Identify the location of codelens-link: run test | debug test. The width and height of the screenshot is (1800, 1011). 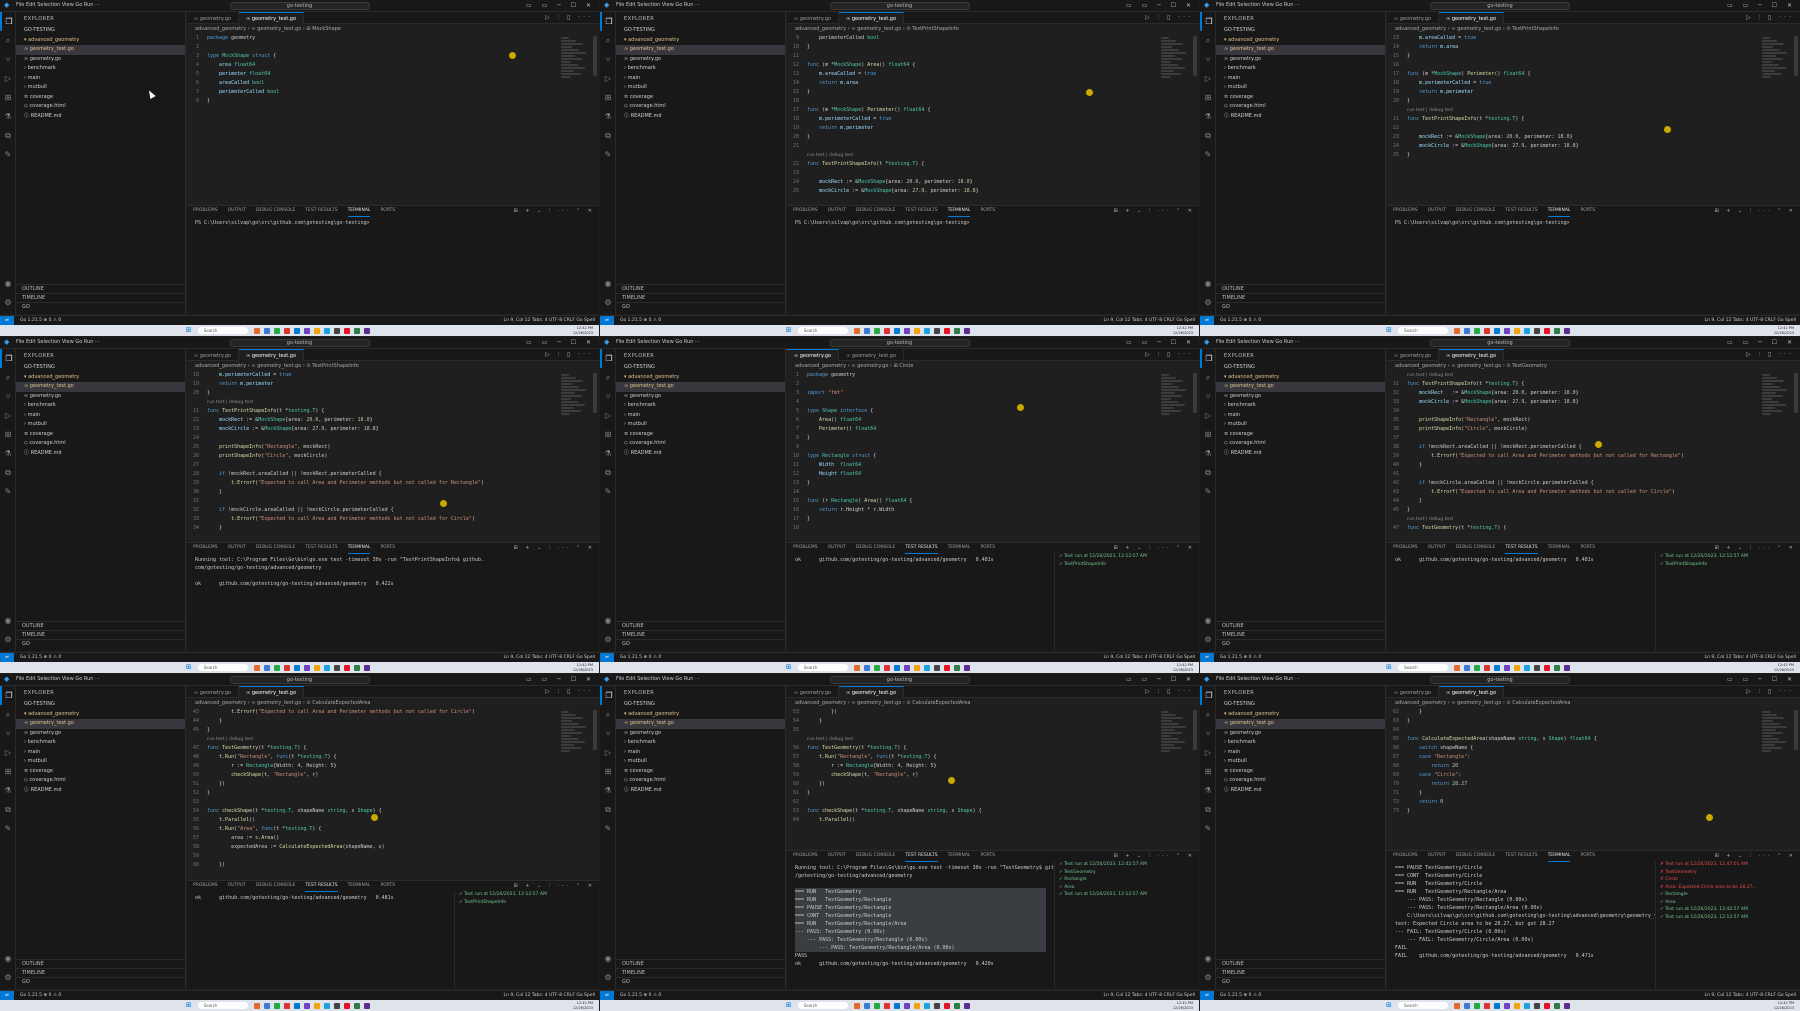
(230, 402).